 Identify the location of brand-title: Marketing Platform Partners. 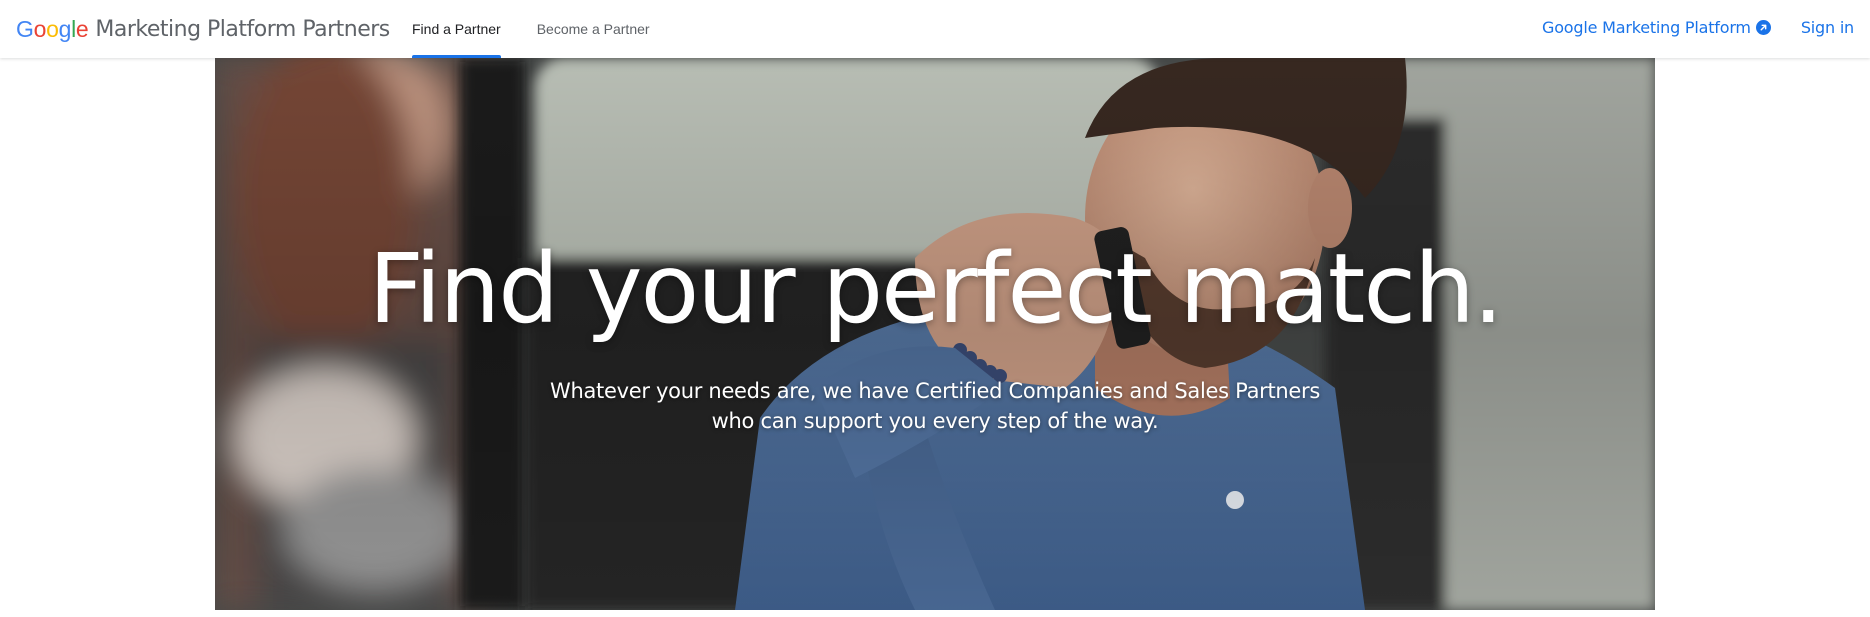
(242, 29).